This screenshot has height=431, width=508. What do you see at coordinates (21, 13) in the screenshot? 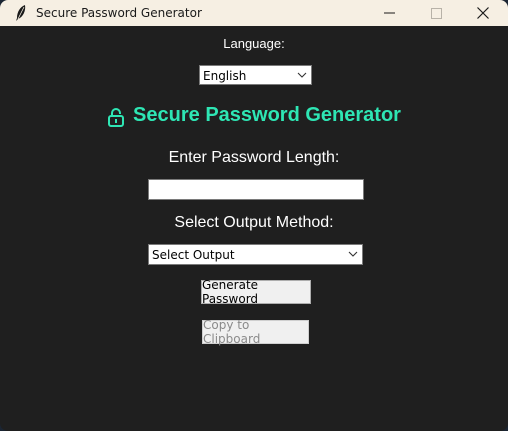
I see `feather-icon` at bounding box center [21, 13].